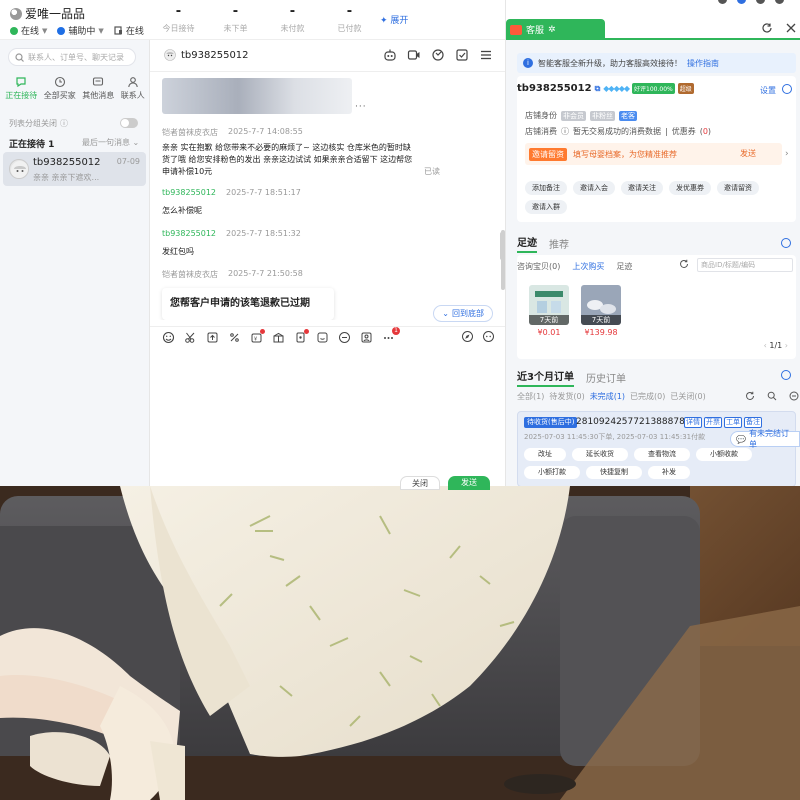 The width and height of the screenshot is (800, 800). I want to click on video-icon, so click(414, 55).